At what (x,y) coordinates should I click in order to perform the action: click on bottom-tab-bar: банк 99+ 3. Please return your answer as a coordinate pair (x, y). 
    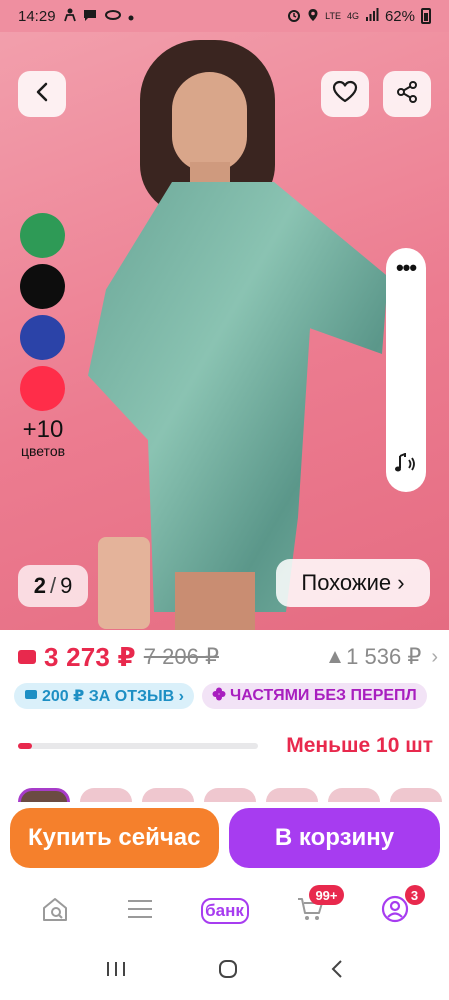
    Looking at the image, I should click on (224, 911).